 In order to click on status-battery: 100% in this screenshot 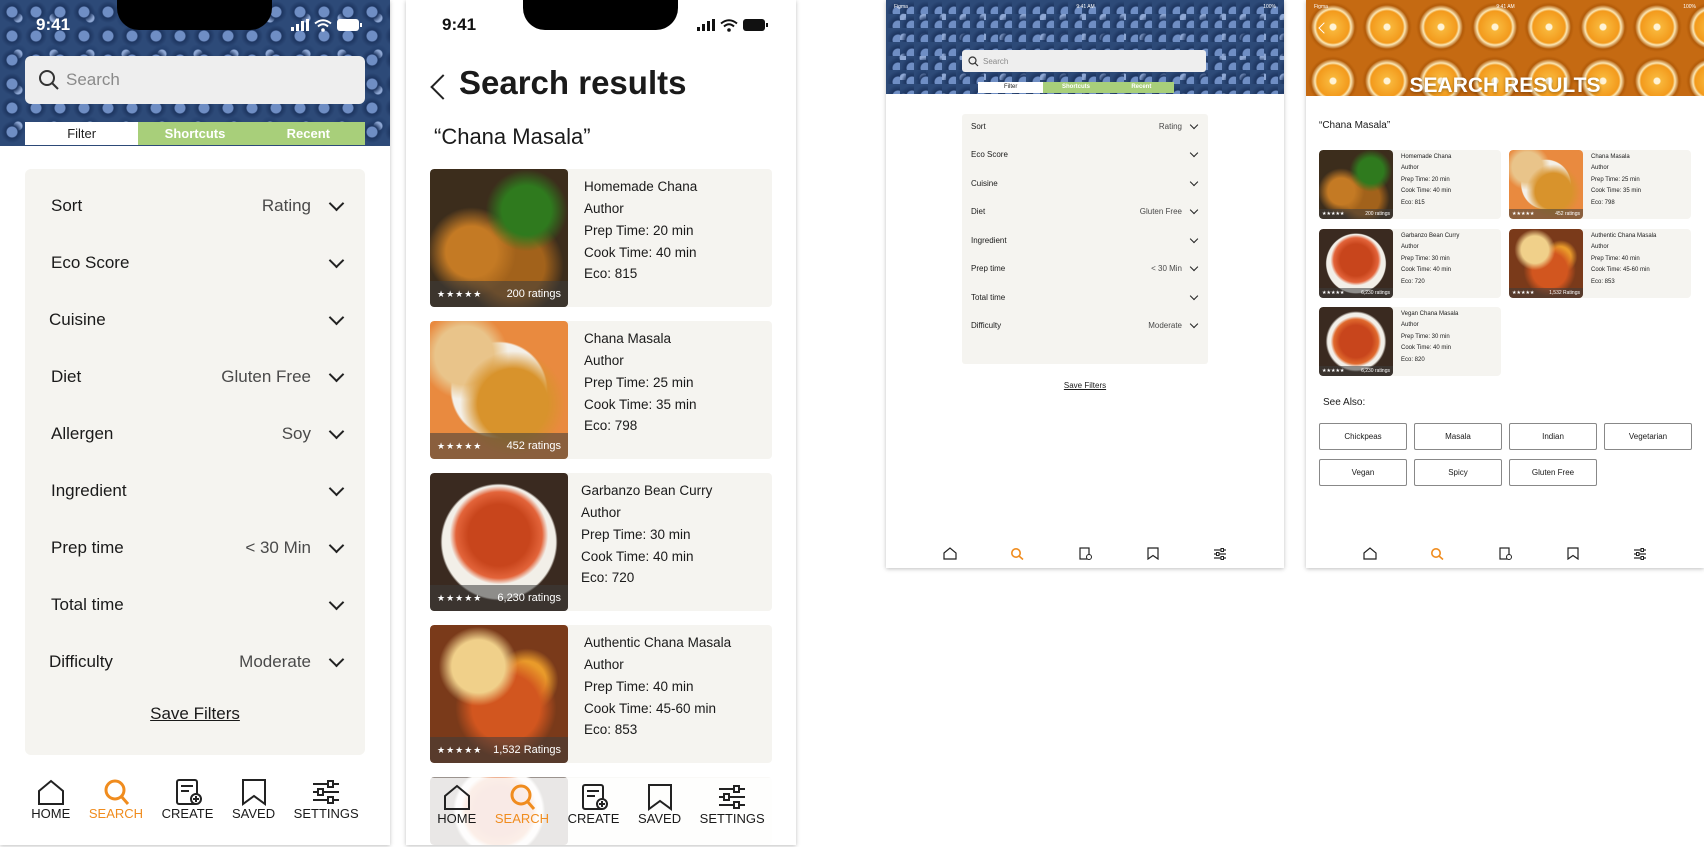, I will do `click(1269, 7)`.